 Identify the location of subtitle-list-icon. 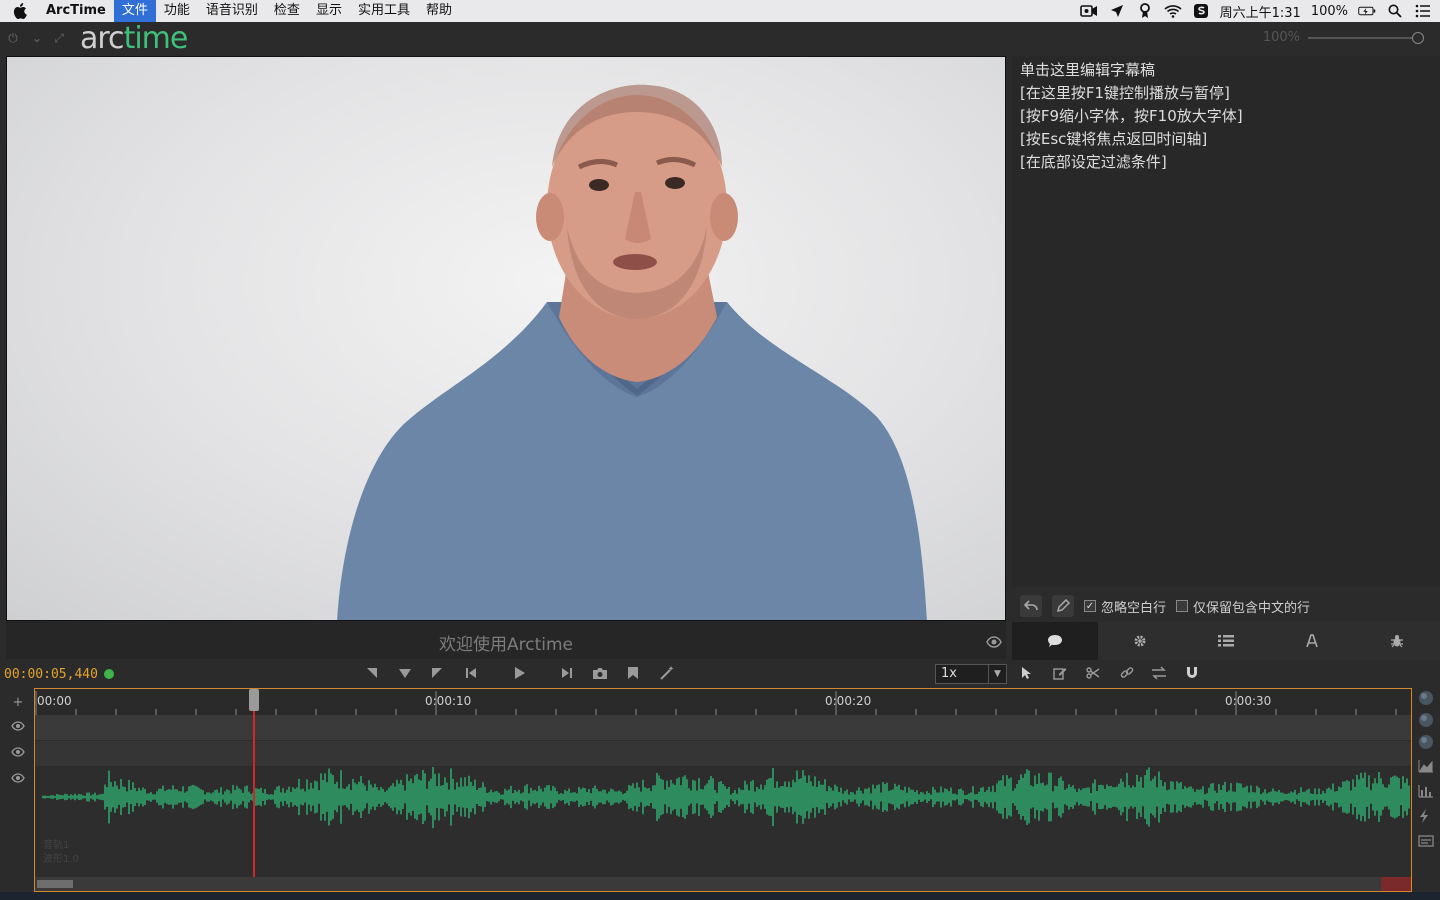
(1426, 841).